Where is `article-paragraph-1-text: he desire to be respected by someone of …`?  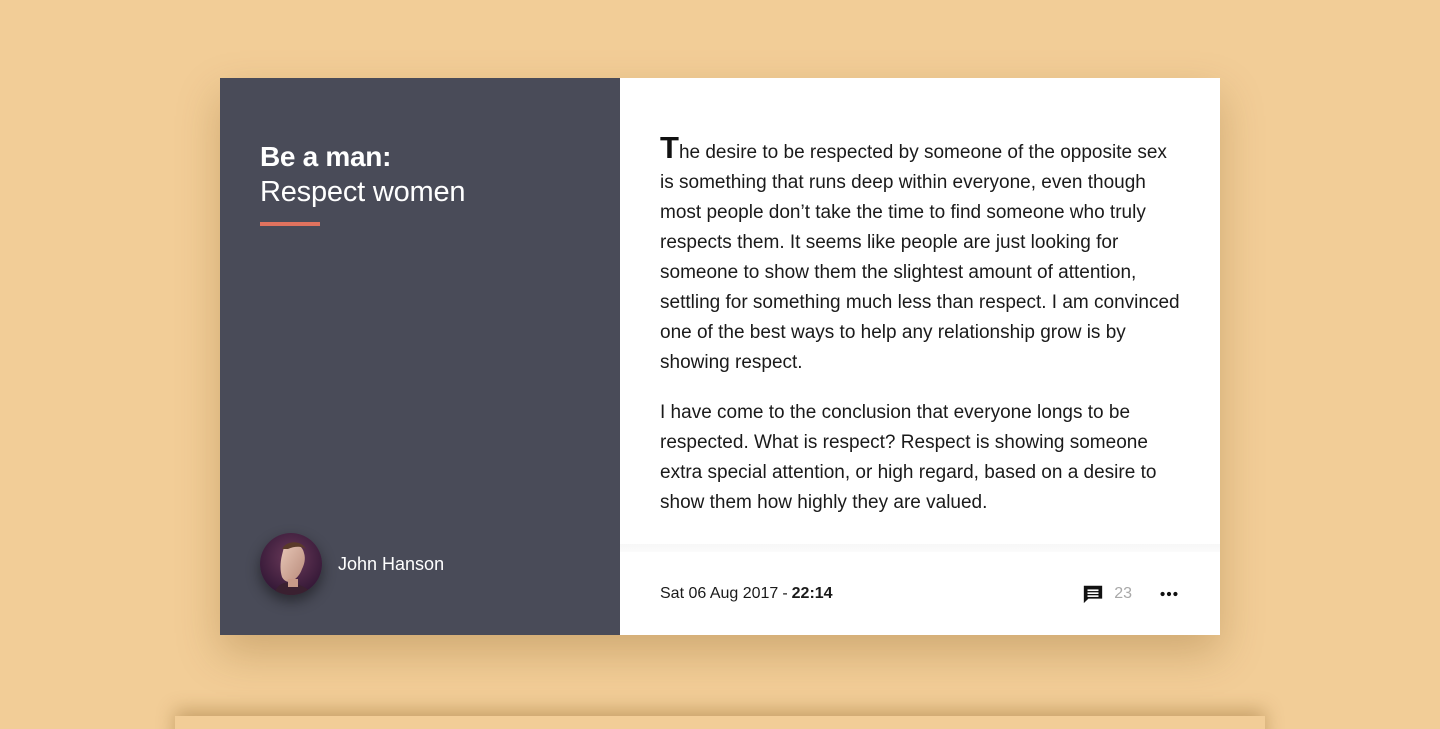 article-paragraph-1-text: he desire to be respected by someone of … is located at coordinates (920, 257).